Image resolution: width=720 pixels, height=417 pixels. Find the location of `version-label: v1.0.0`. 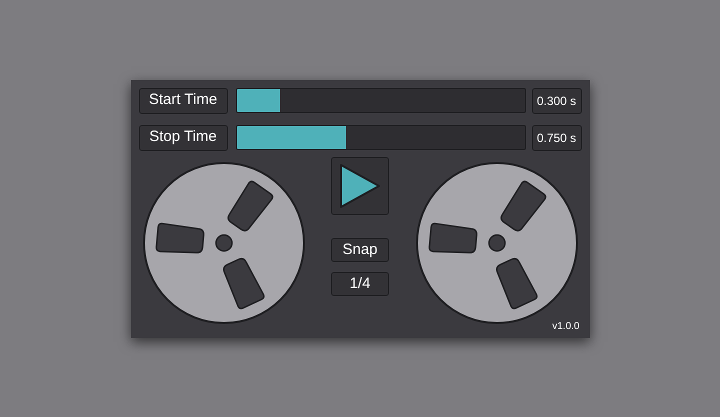

version-label: v1.0.0 is located at coordinates (566, 327).